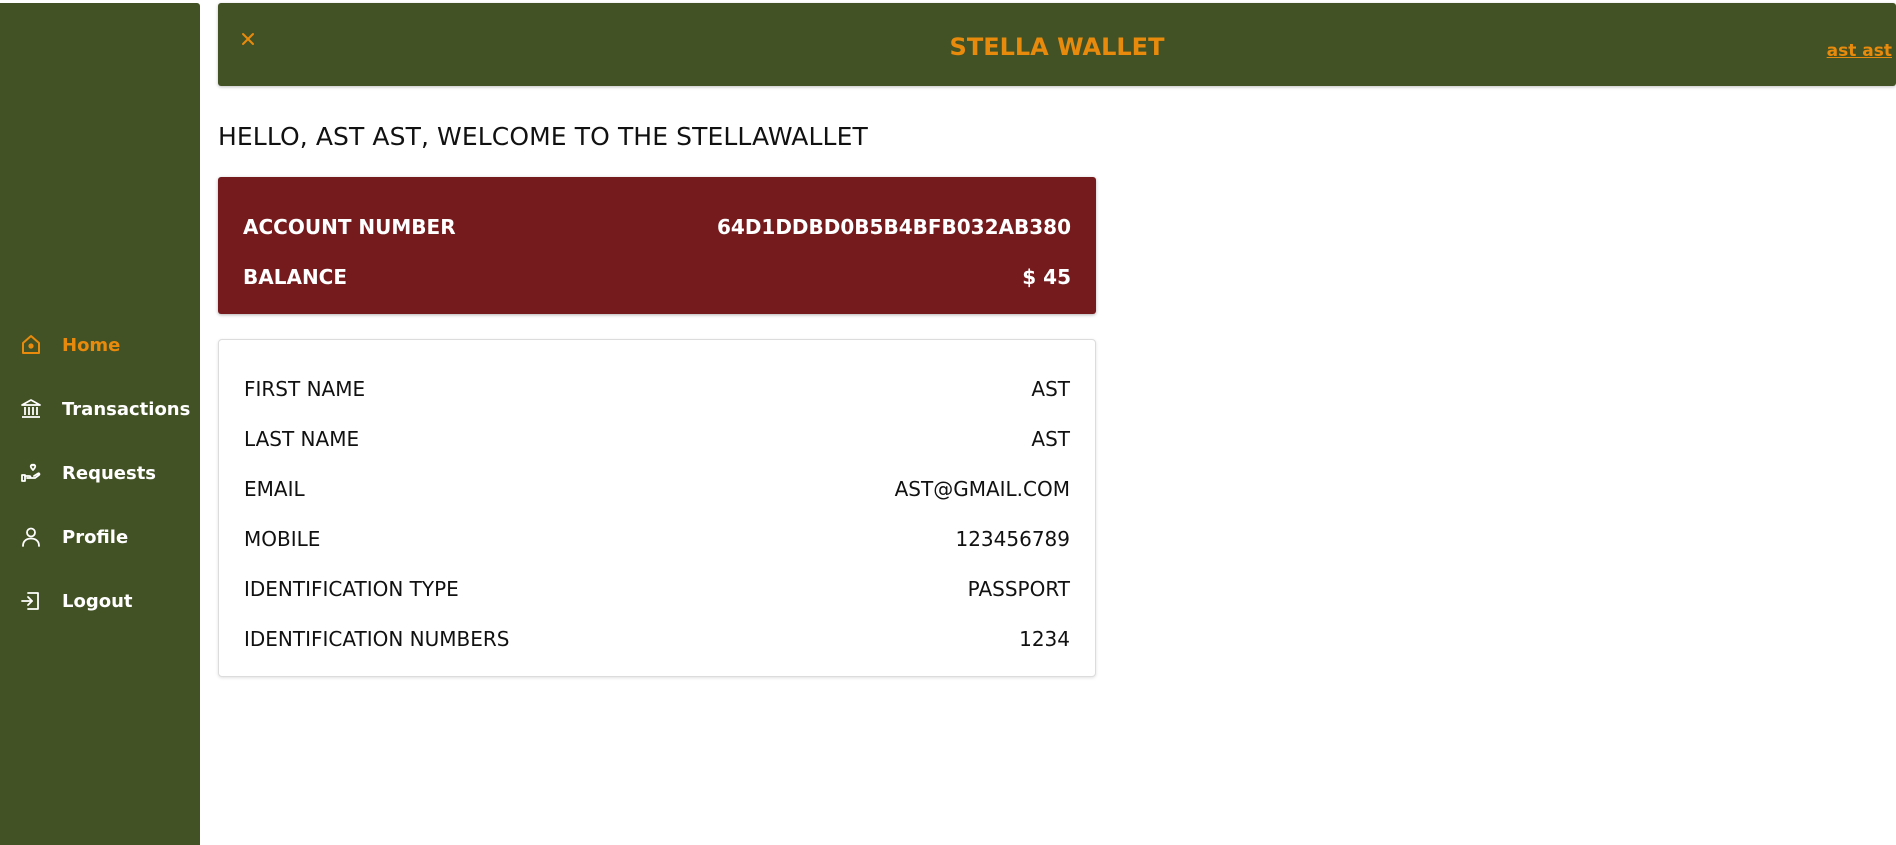 This screenshot has height=845, width=1896. Describe the element at coordinates (109, 473) in the screenshot. I see `sidebar-item-label: Requests` at that location.